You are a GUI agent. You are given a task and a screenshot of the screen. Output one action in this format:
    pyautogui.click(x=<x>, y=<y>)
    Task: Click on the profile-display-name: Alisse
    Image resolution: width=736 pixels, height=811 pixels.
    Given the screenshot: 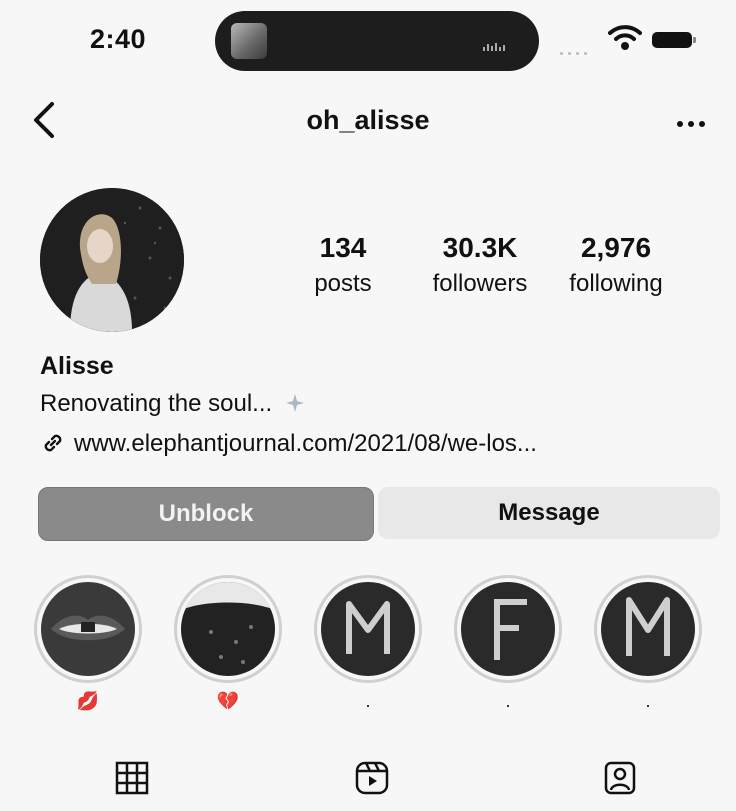 What is the action you would take?
    pyautogui.click(x=77, y=366)
    